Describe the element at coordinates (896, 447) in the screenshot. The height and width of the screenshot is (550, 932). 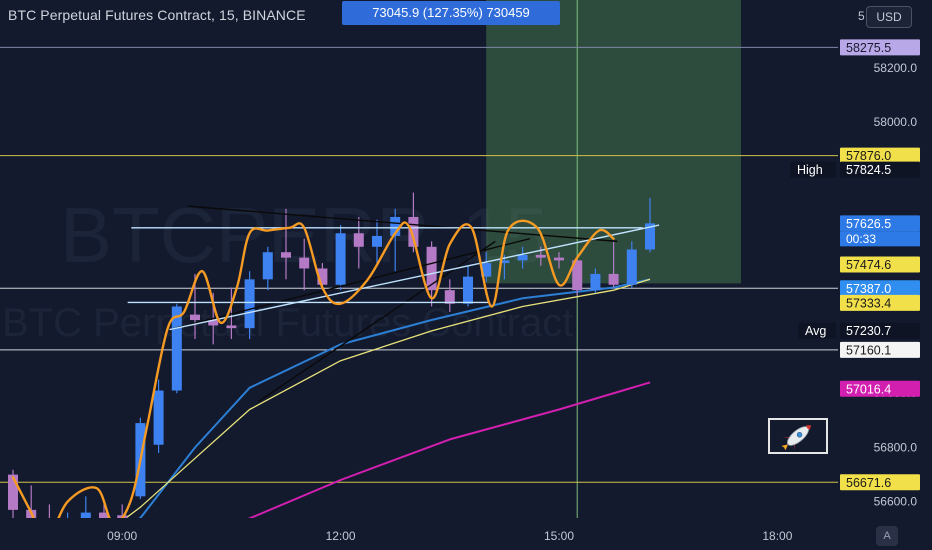
I see `price-tick-label: 56800.0` at that location.